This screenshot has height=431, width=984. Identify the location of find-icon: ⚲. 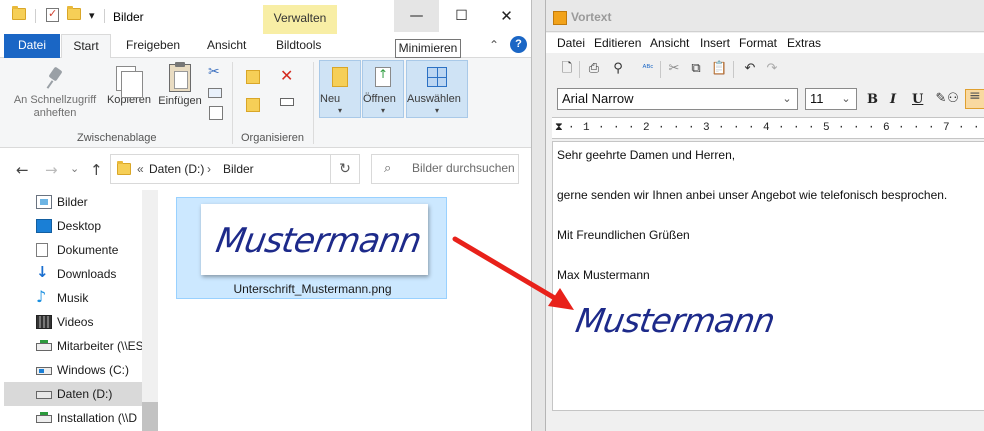
(618, 69).